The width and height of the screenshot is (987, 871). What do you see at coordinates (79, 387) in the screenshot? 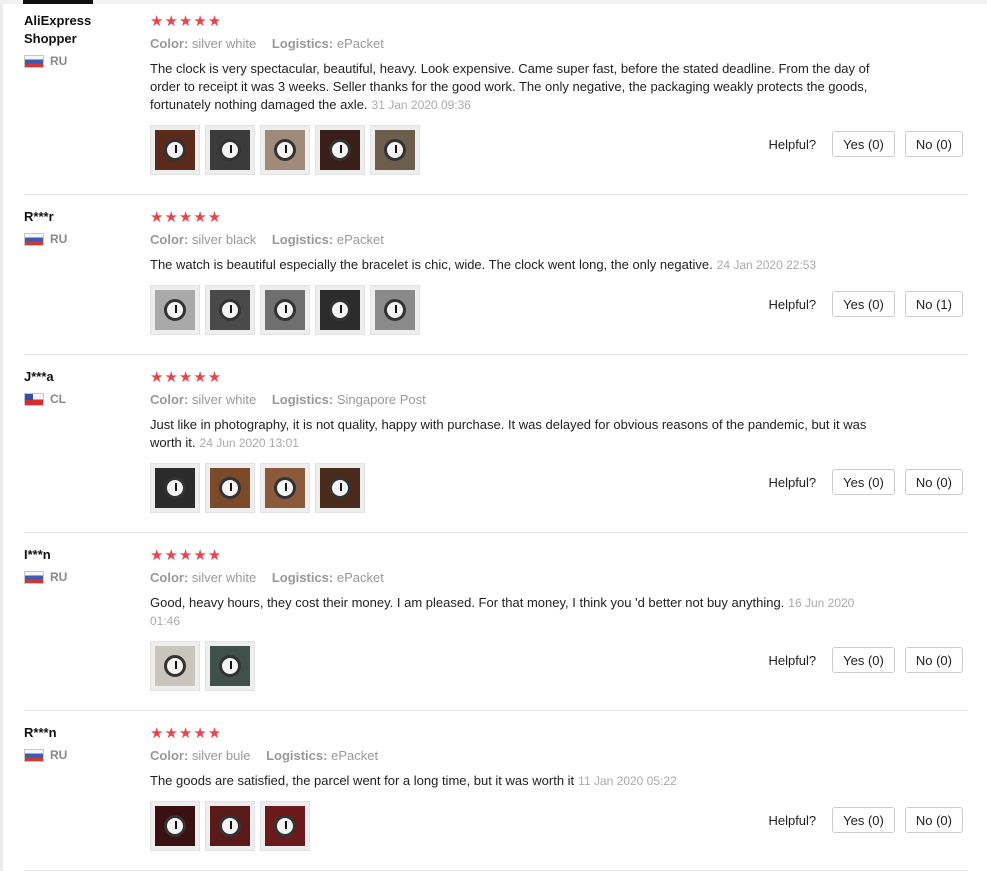
I see `reviewer-info: J***a CL` at bounding box center [79, 387].